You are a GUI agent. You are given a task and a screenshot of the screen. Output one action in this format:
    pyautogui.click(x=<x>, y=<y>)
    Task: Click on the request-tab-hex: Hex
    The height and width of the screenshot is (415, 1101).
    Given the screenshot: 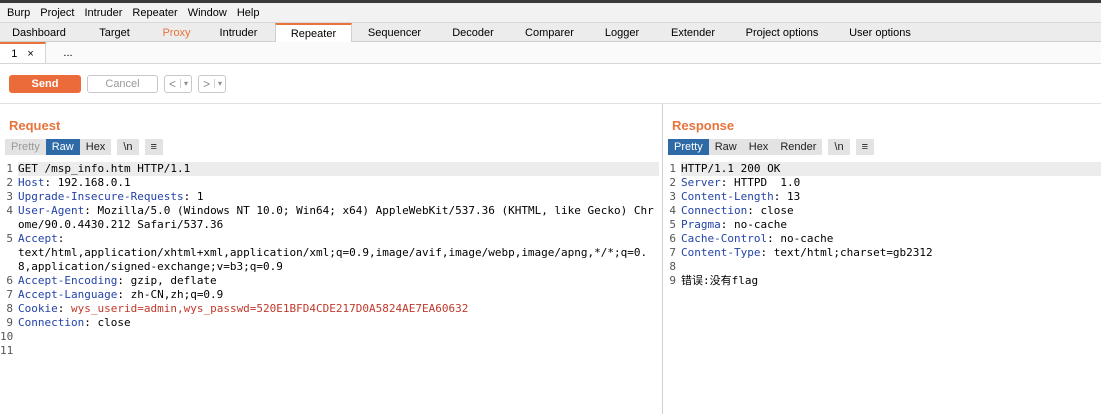 What is the action you would take?
    pyautogui.click(x=95, y=147)
    